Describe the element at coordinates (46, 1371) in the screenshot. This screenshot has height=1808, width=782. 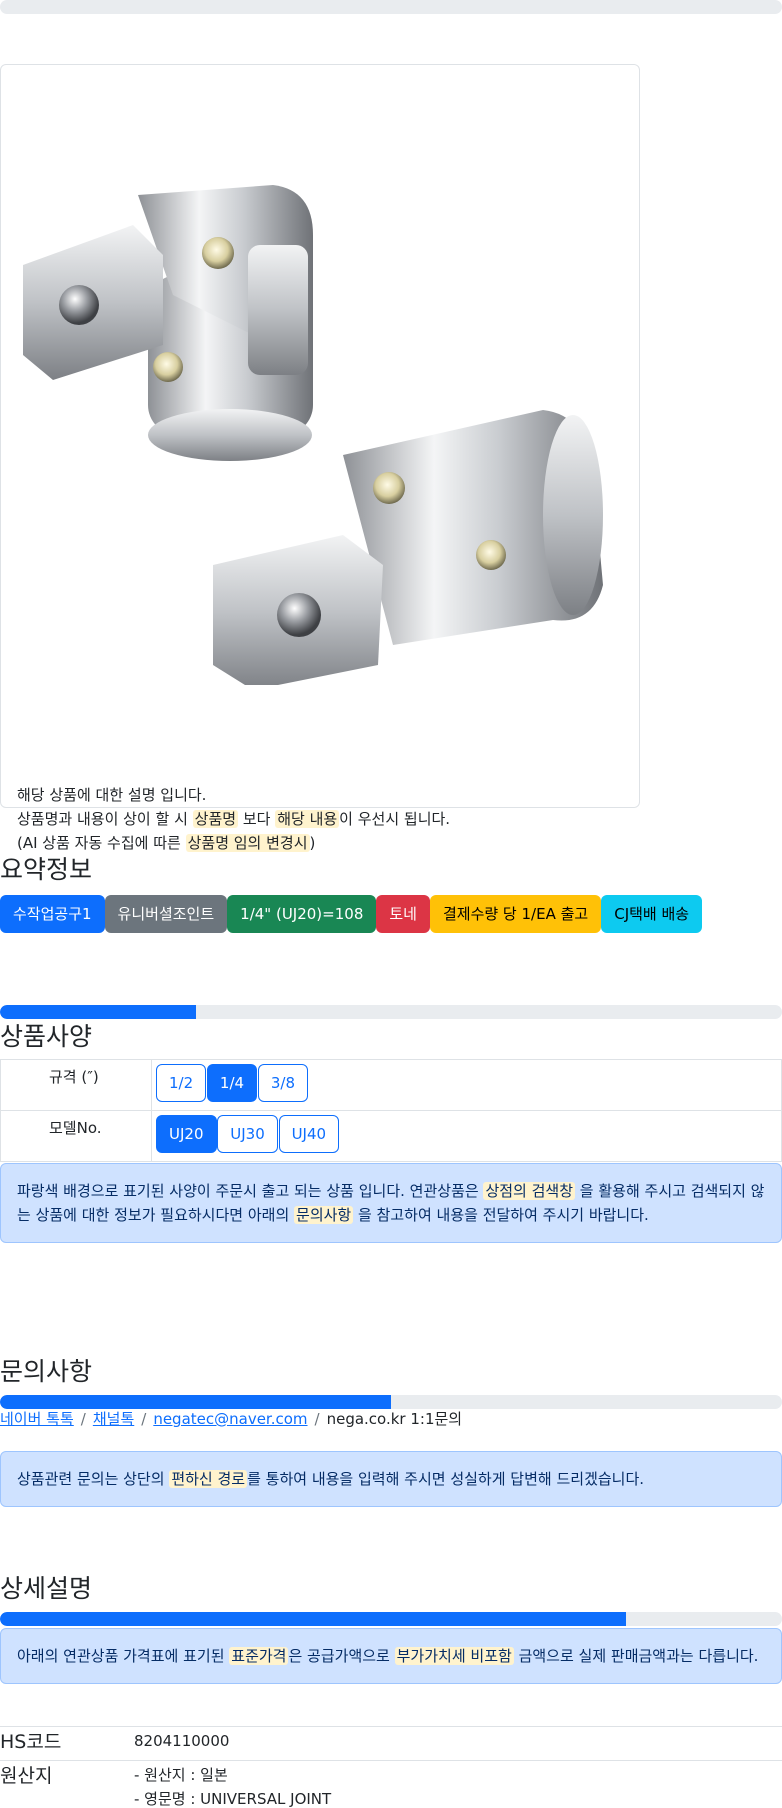
I see `inquiry-title: 문의사항` at that location.